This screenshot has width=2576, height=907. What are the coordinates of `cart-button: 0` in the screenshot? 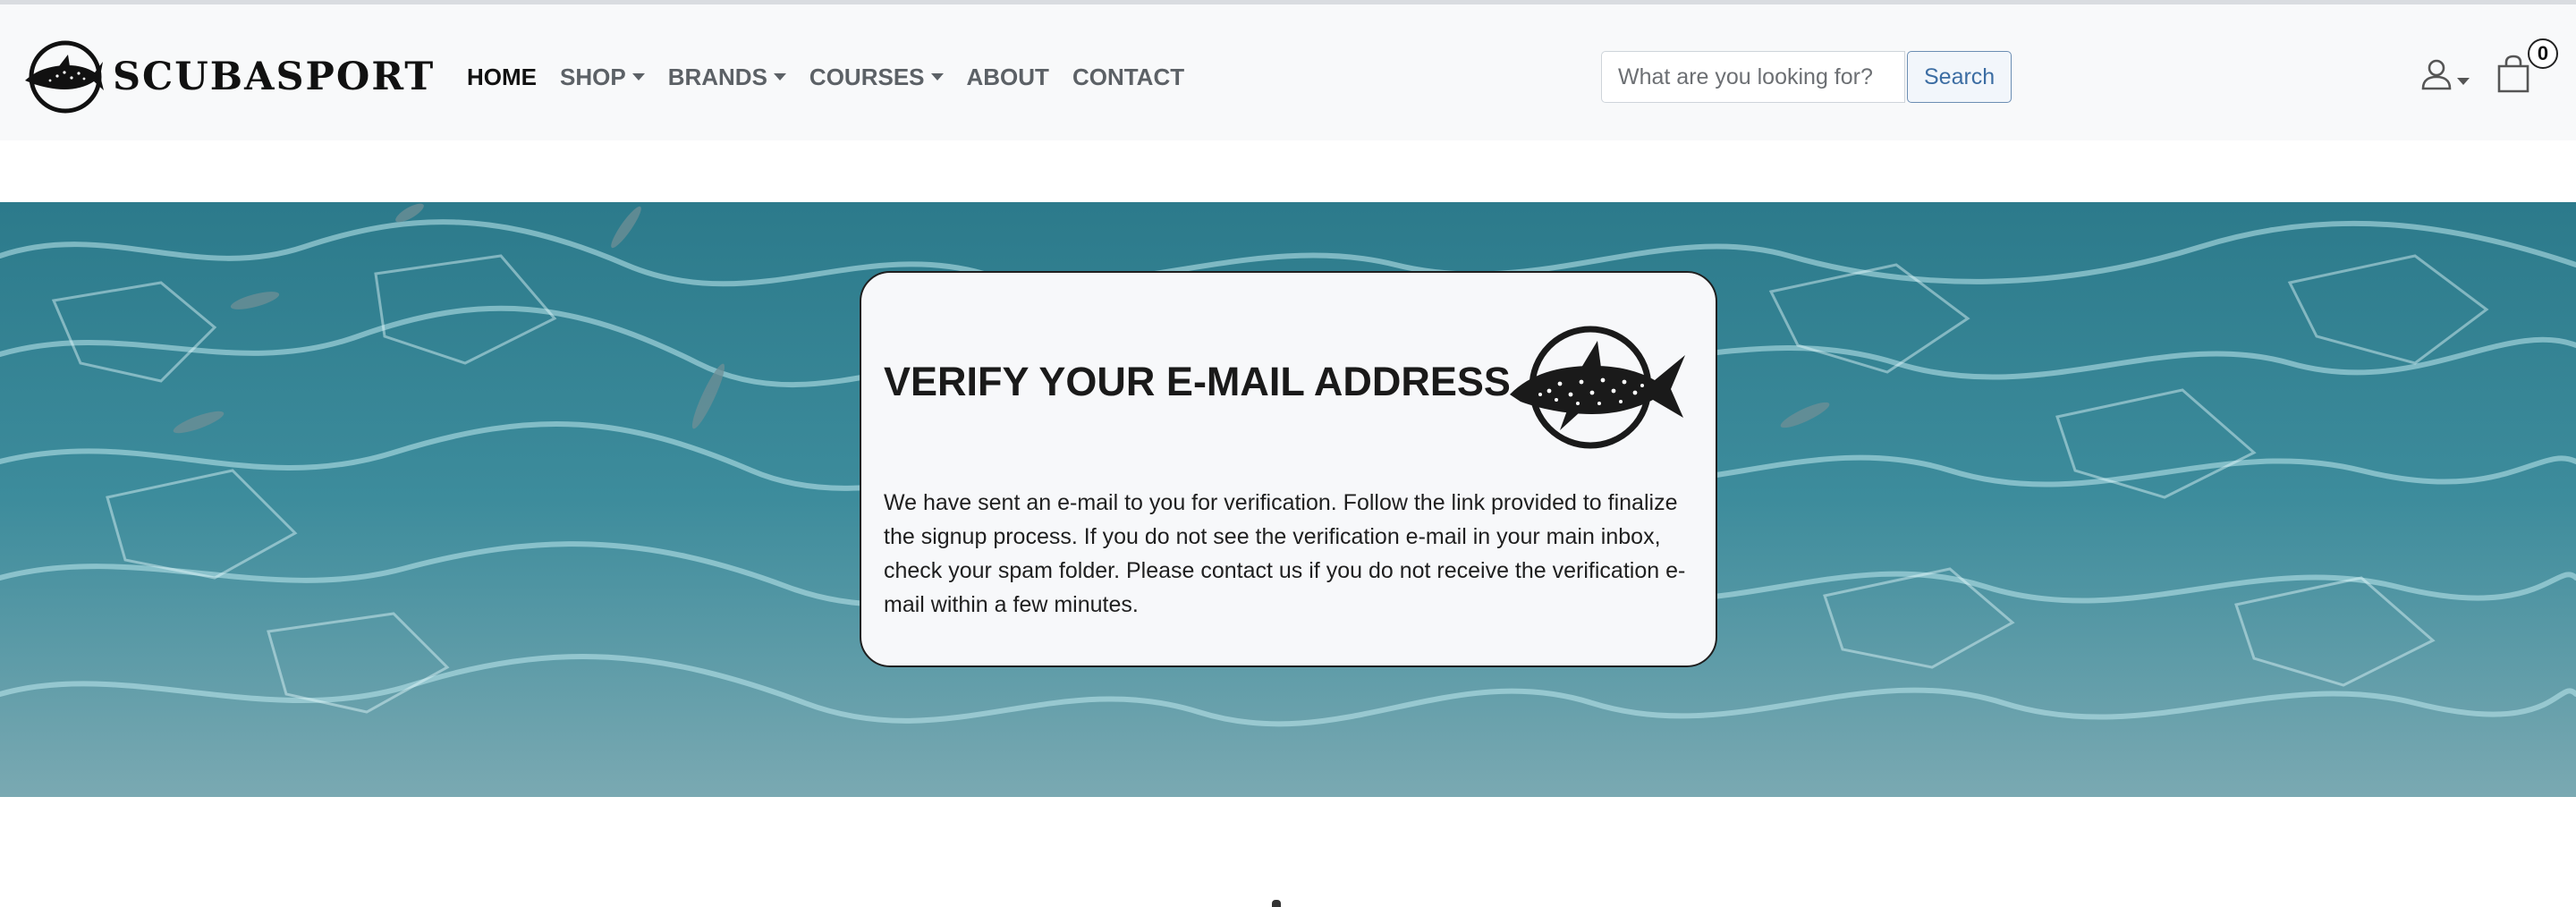 It's located at (2527, 69).